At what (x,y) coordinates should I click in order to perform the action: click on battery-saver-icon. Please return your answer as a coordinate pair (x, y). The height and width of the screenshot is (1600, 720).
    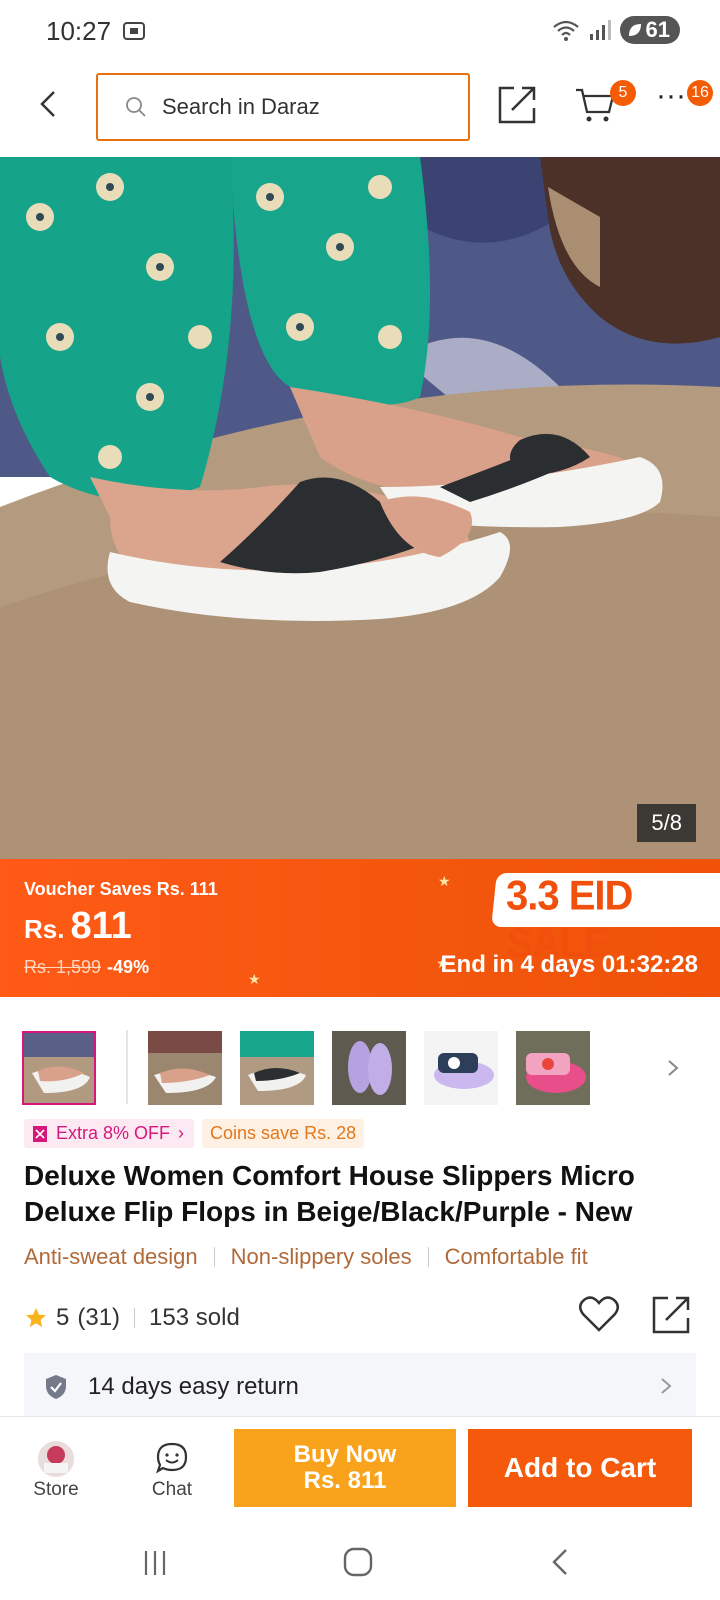
    Looking at the image, I should click on (634, 30).